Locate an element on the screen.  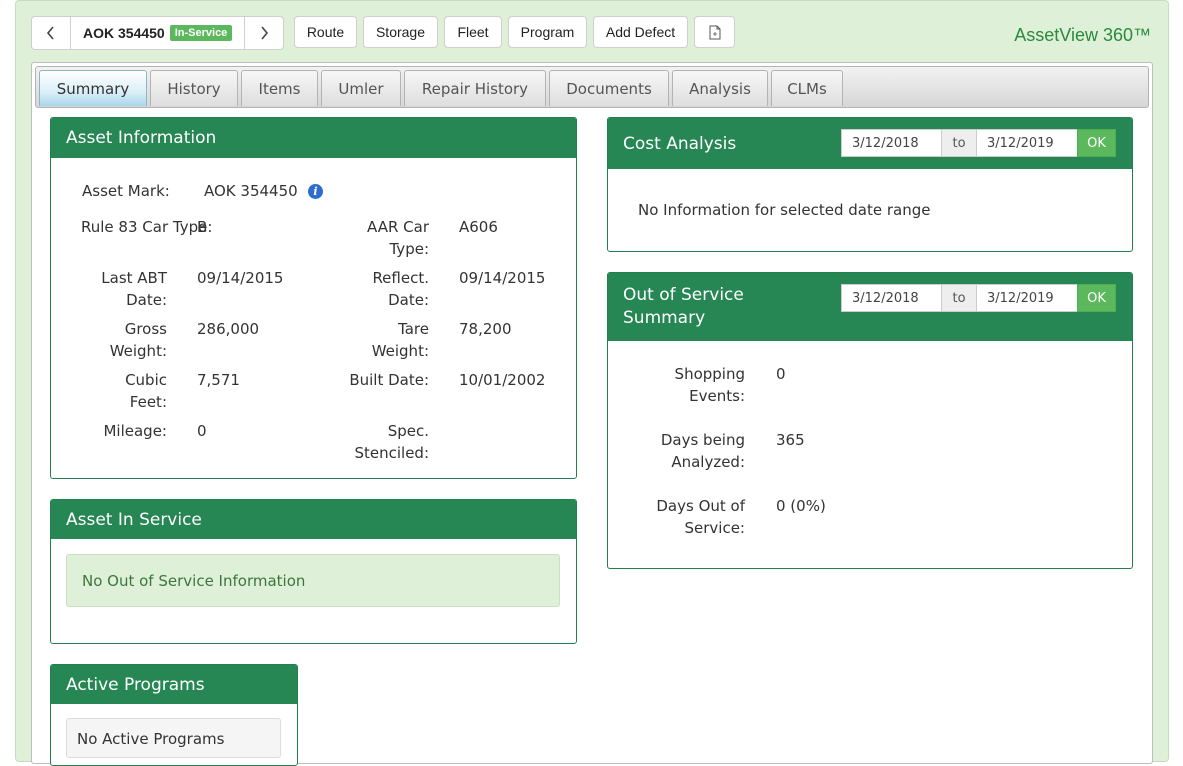
card-title: Asset In Service is located at coordinates (313, 519).